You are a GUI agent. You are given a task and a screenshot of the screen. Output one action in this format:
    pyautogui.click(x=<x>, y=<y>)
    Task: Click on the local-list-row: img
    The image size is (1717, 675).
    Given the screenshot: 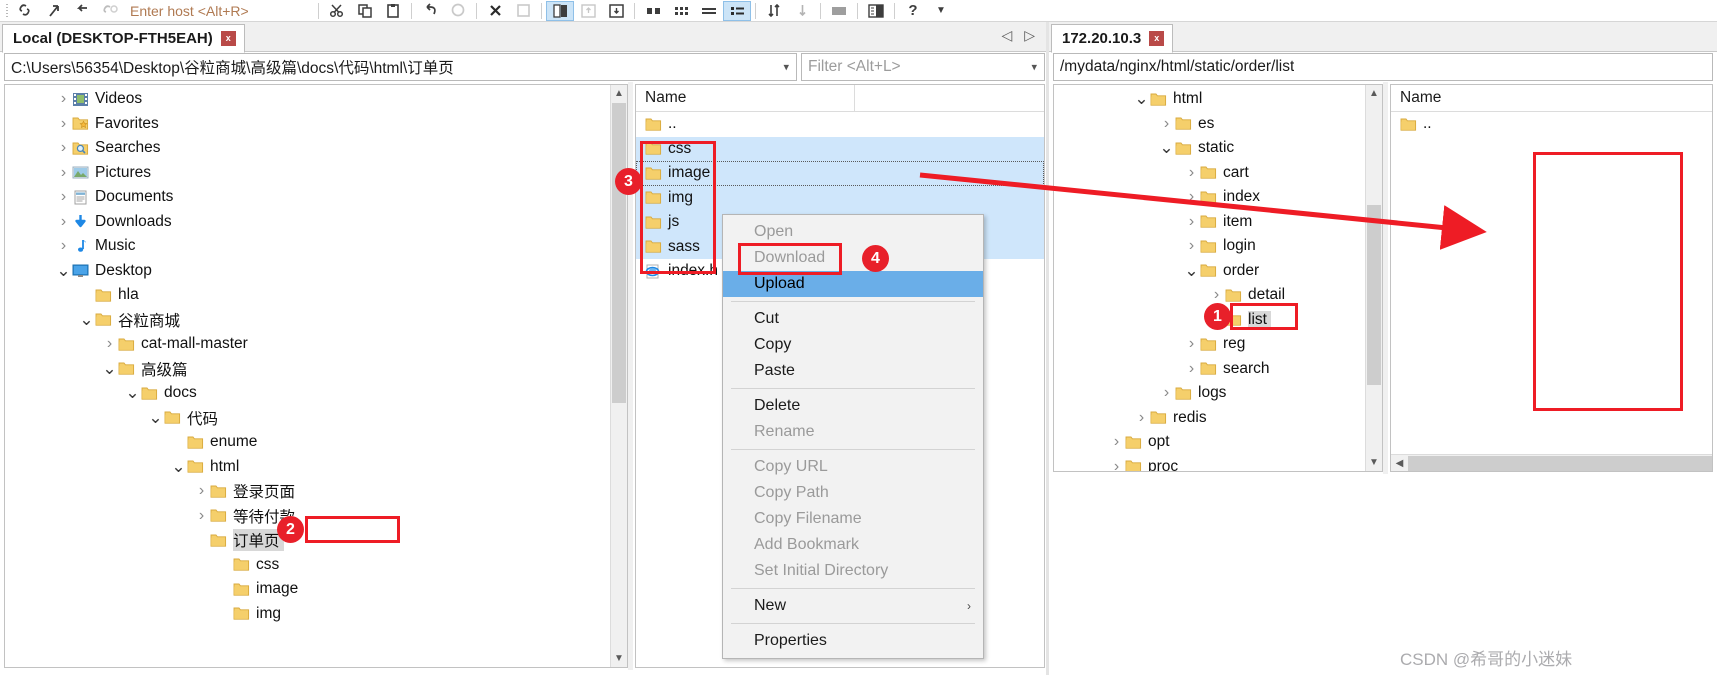 What is the action you would take?
    pyautogui.click(x=840, y=197)
    